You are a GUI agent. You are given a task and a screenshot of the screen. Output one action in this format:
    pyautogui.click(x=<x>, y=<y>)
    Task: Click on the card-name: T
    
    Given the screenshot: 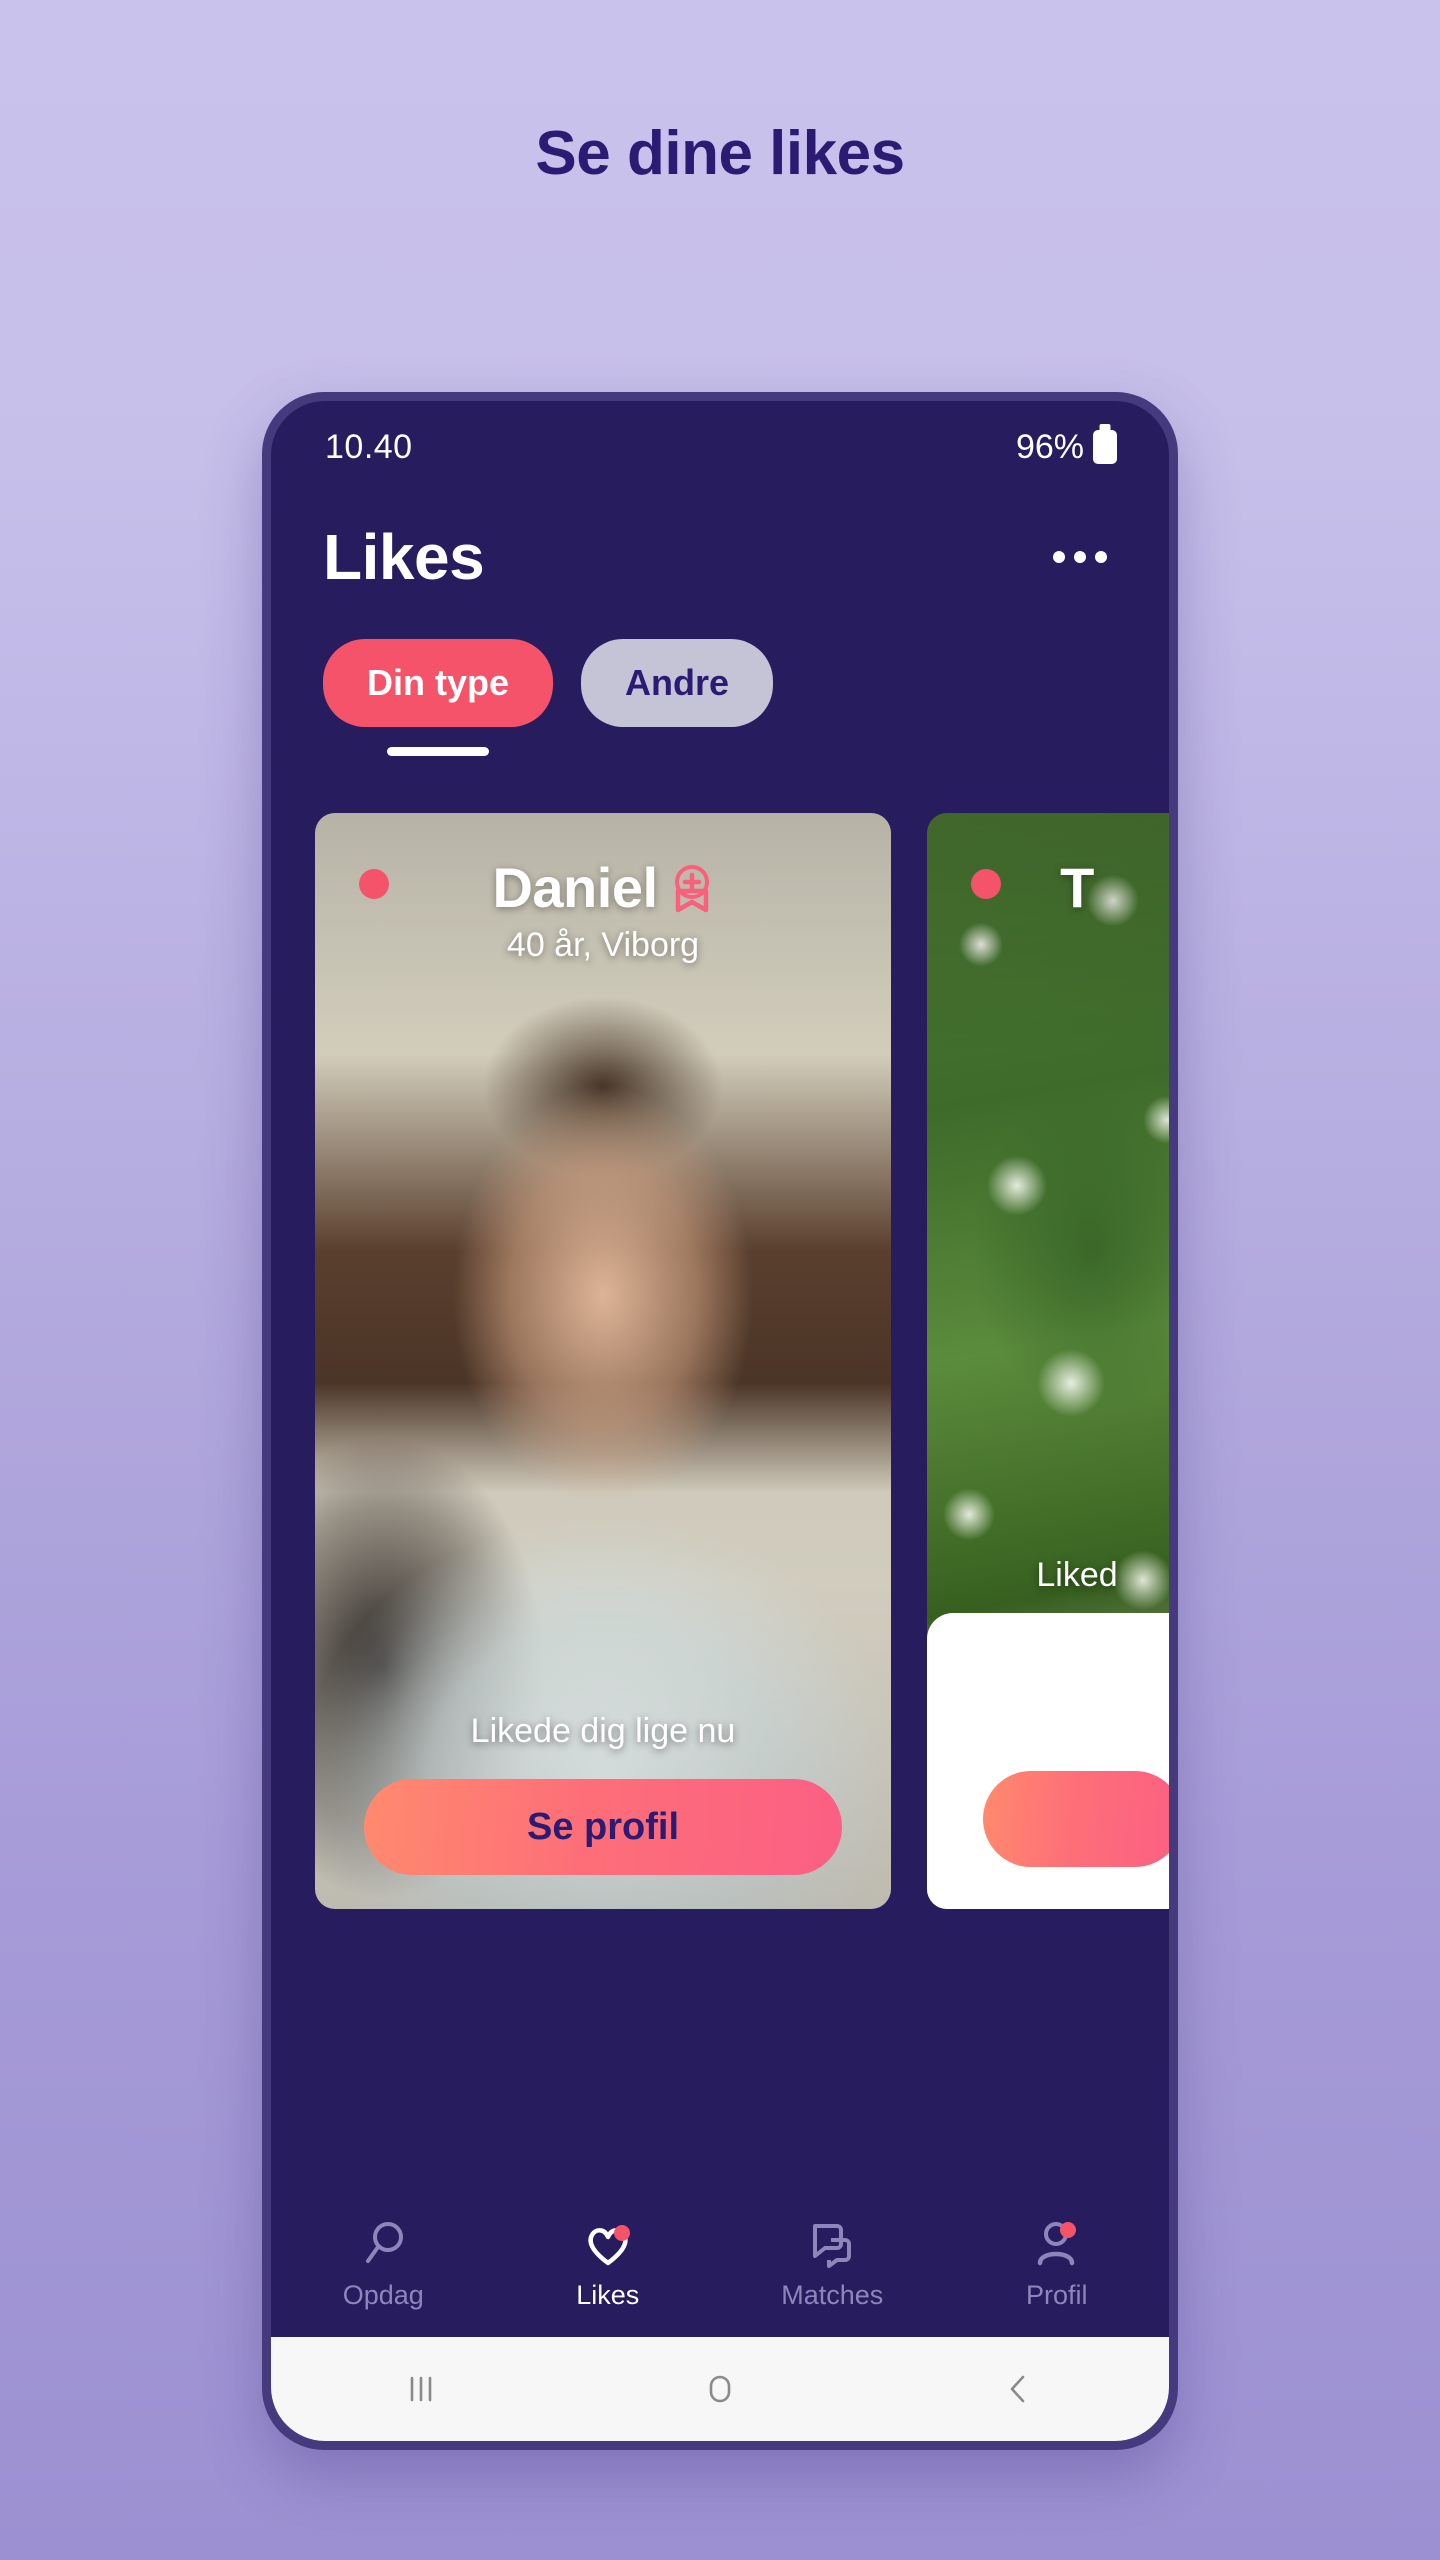 What is the action you would take?
    pyautogui.click(x=1077, y=887)
    